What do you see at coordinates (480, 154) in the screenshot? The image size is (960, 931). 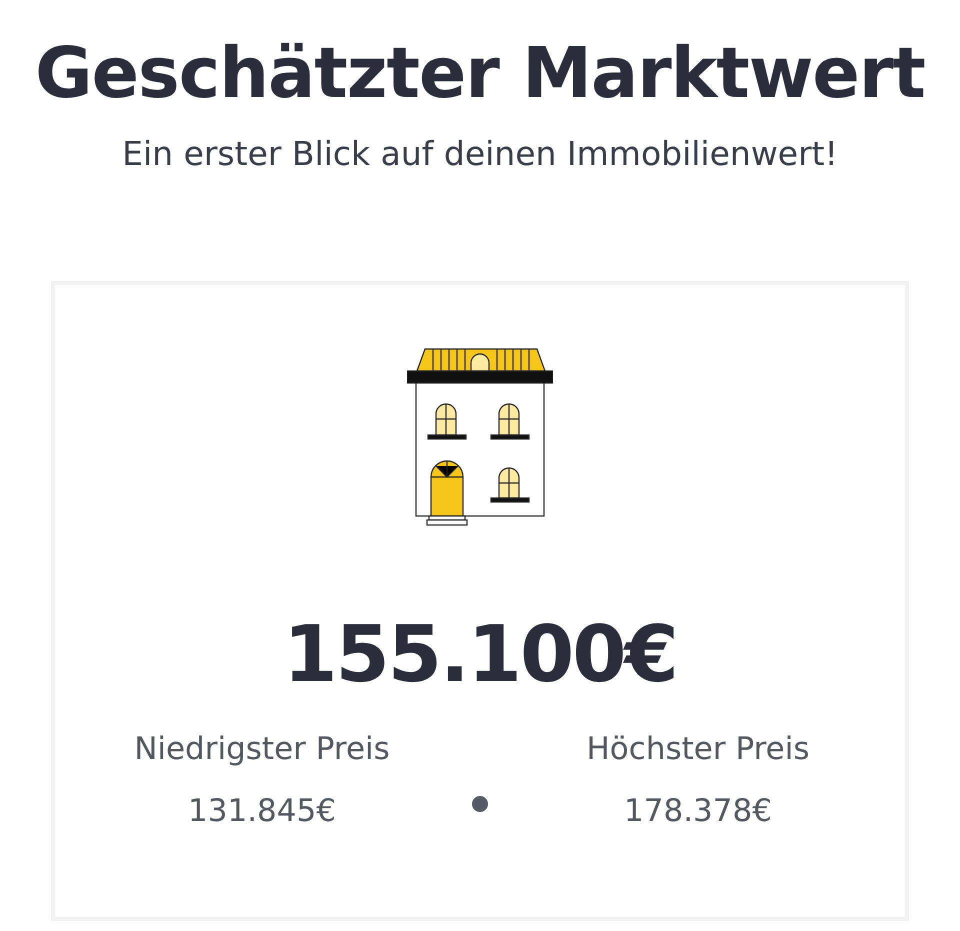 I see `page-subtitle: Ein erster Blick auf deinen Immobilienwert!` at bounding box center [480, 154].